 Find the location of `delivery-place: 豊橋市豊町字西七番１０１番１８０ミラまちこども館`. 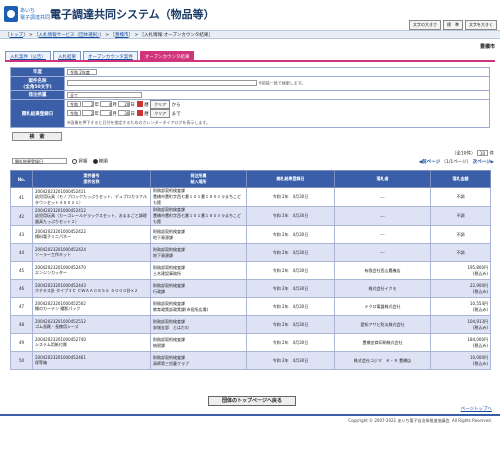

delivery-place: 豊橋市豊町字西七番１０１番１８０ミラまちこども館 is located at coordinates (197, 218).